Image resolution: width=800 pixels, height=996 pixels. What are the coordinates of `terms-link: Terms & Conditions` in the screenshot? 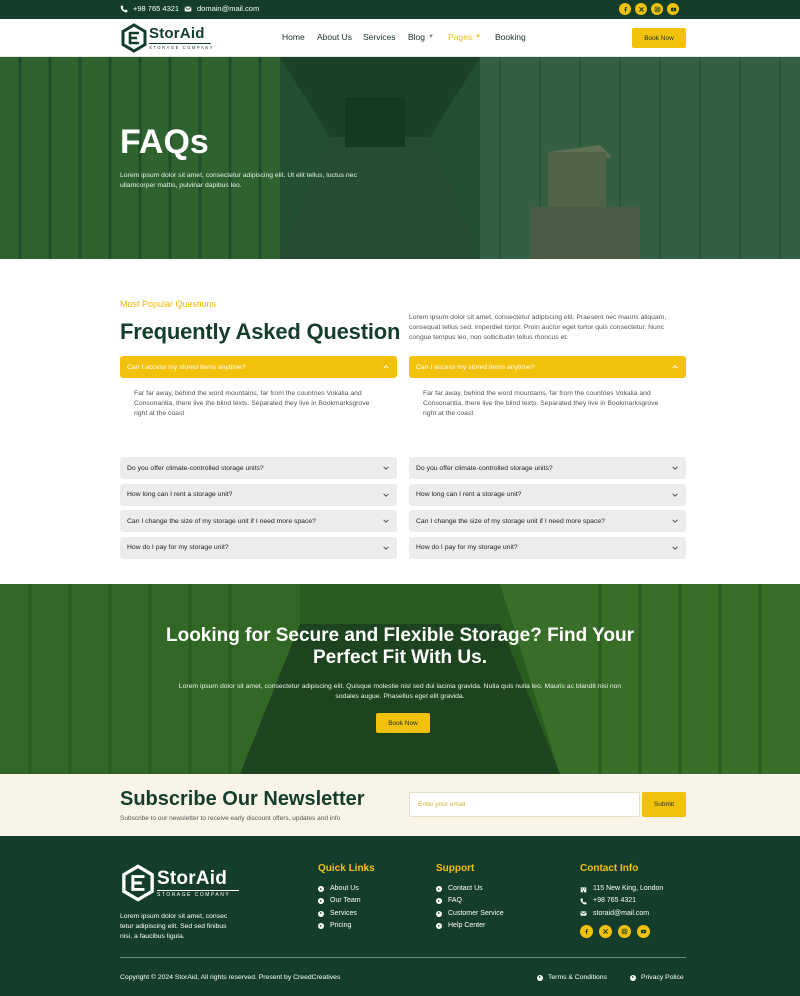 It's located at (572, 977).